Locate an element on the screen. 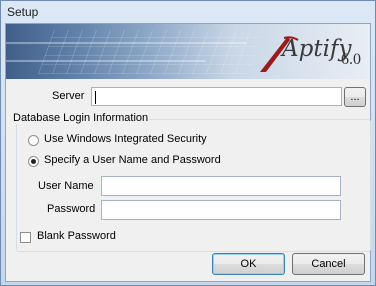 The image size is (376, 286). server-input is located at coordinates (216, 96).